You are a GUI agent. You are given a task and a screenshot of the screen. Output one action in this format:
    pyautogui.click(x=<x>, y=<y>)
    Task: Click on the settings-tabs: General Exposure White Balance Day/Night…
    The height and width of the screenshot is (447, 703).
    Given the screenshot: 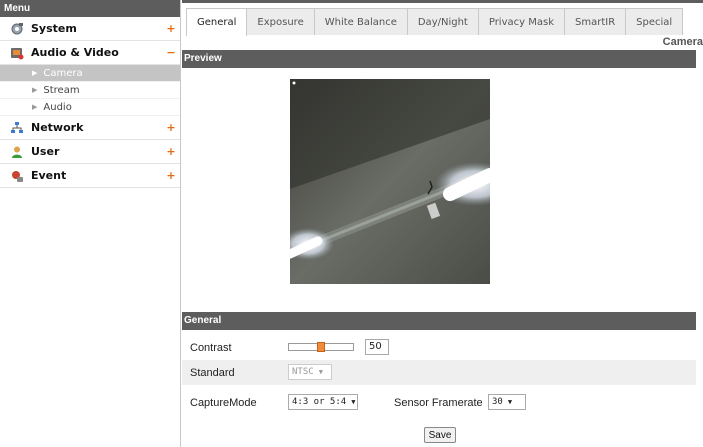 What is the action you would take?
    pyautogui.click(x=435, y=22)
    